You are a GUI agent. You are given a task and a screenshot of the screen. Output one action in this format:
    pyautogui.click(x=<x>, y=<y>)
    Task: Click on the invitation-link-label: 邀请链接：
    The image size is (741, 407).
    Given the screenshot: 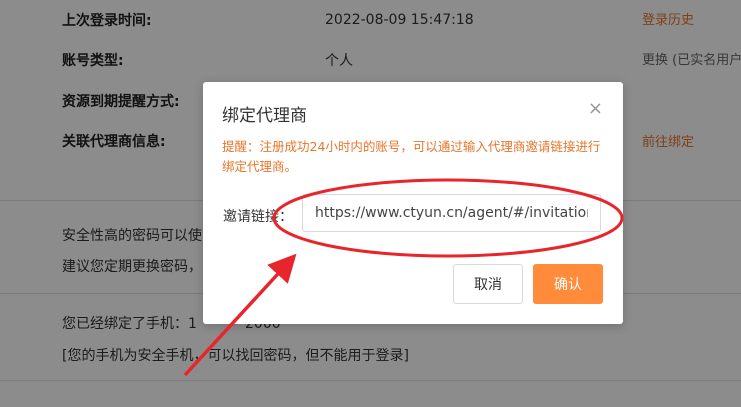 What is the action you would take?
    pyautogui.click(x=258, y=217)
    